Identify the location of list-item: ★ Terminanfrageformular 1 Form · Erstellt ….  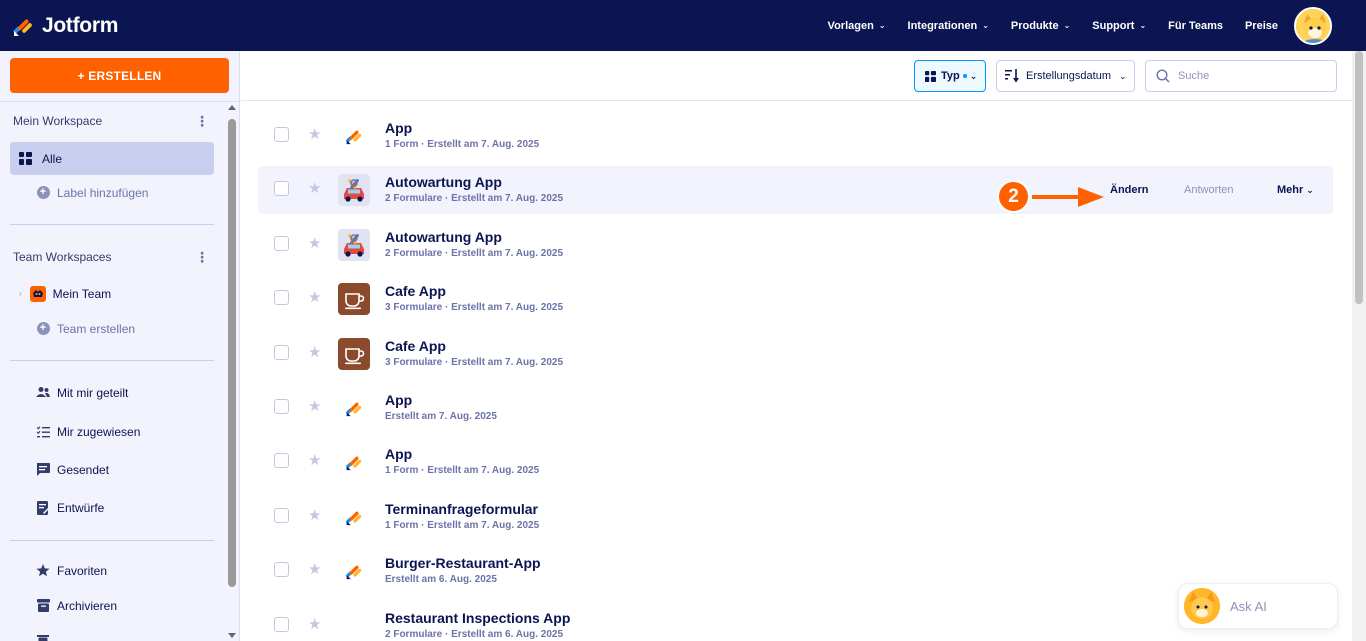
(795, 517).